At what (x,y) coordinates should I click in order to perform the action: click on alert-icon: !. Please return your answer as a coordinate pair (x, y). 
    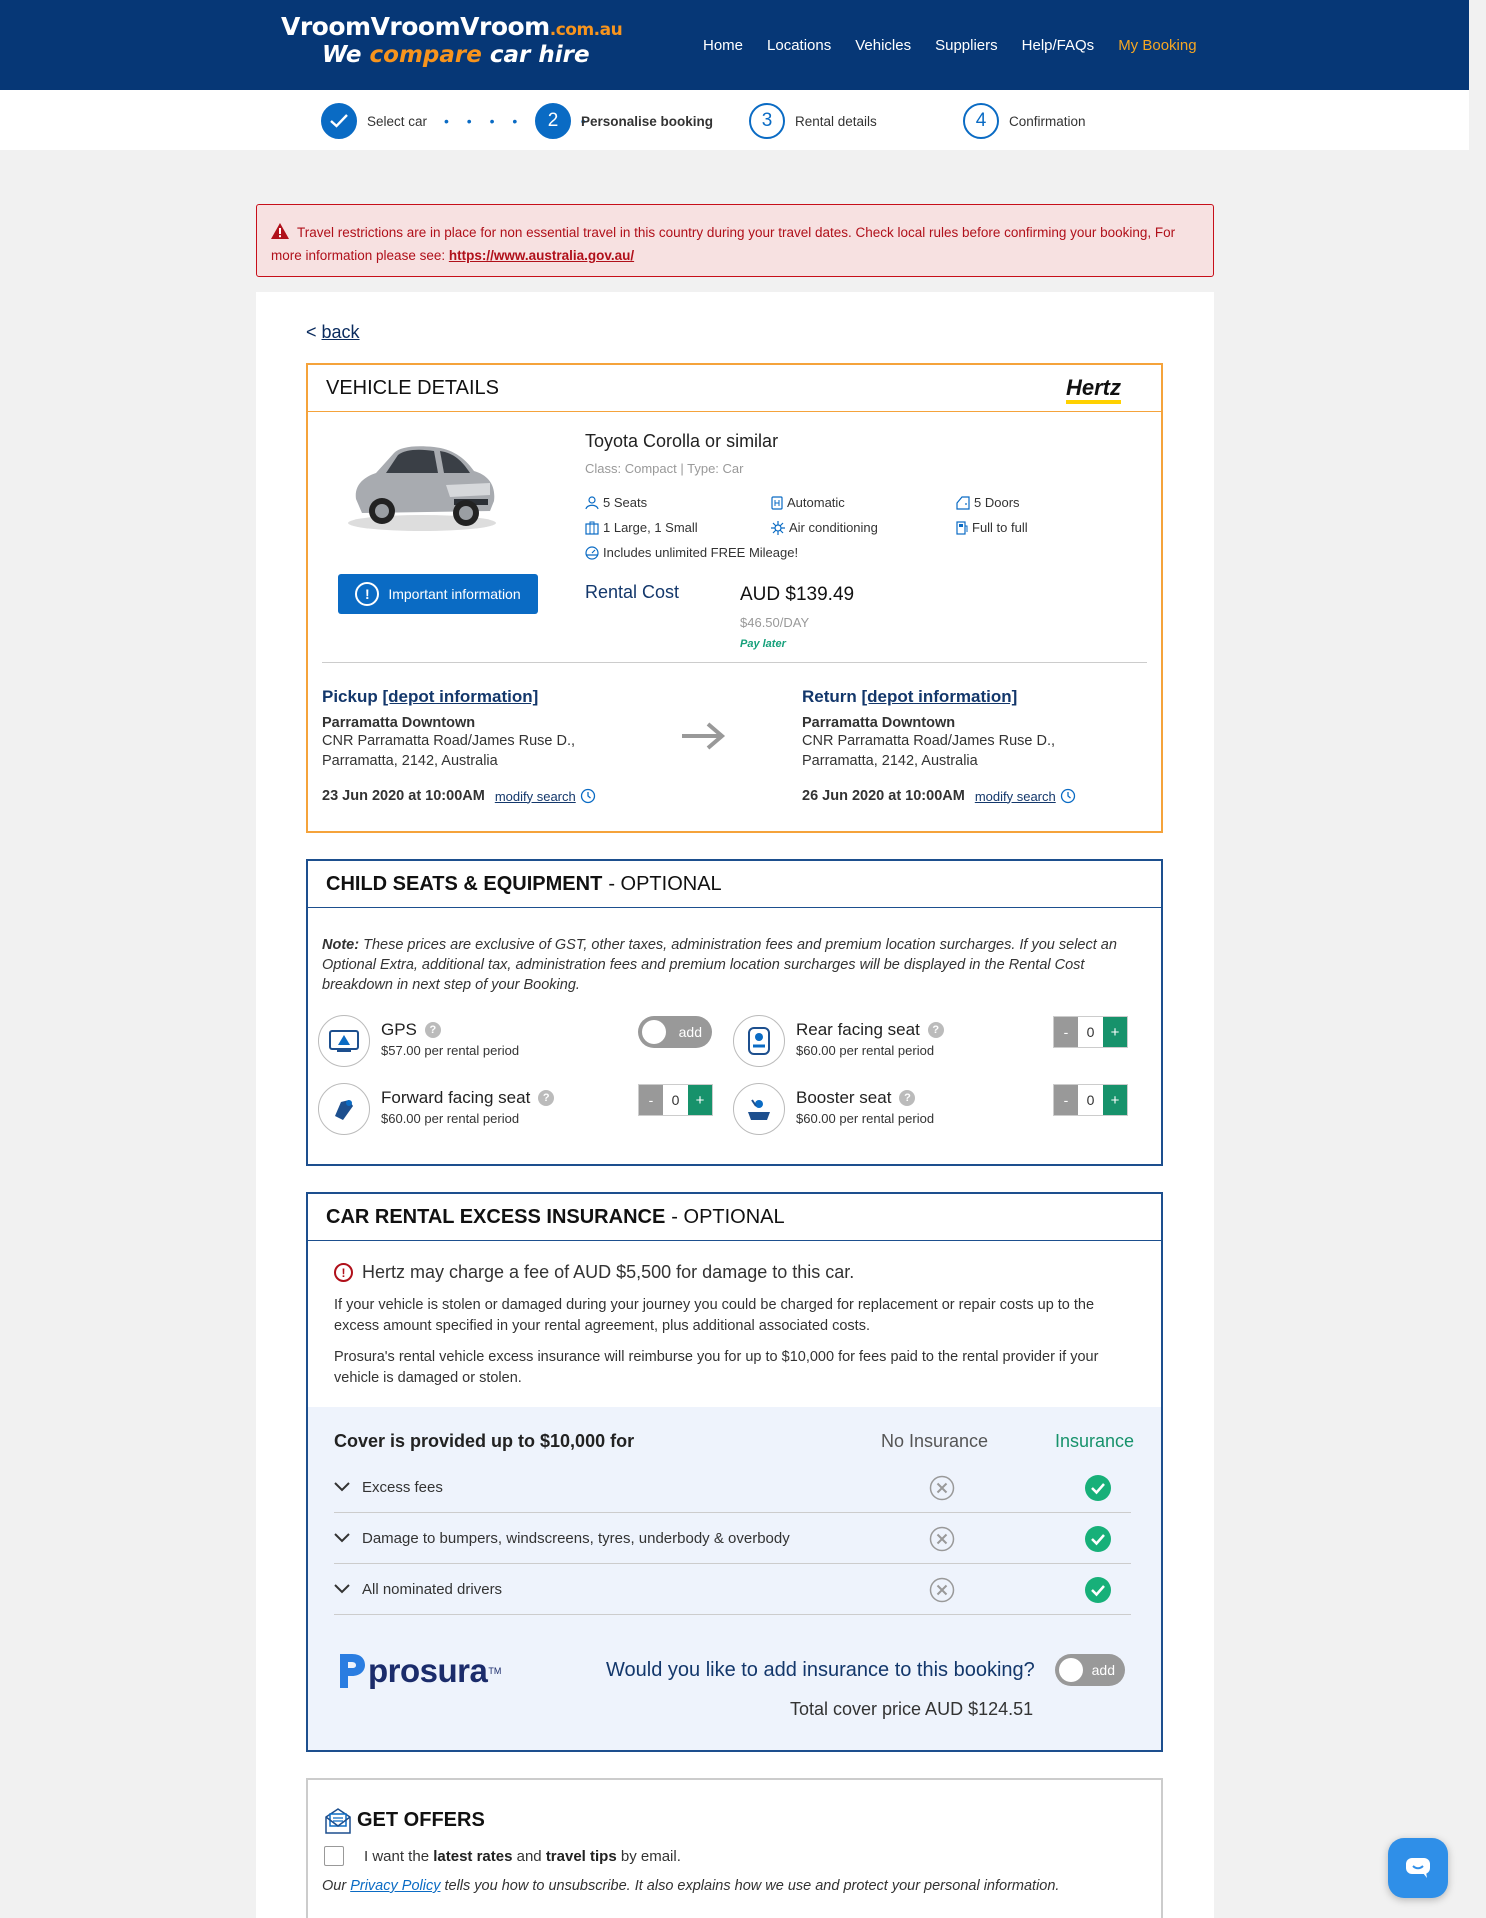
    Looking at the image, I should click on (343, 1272).